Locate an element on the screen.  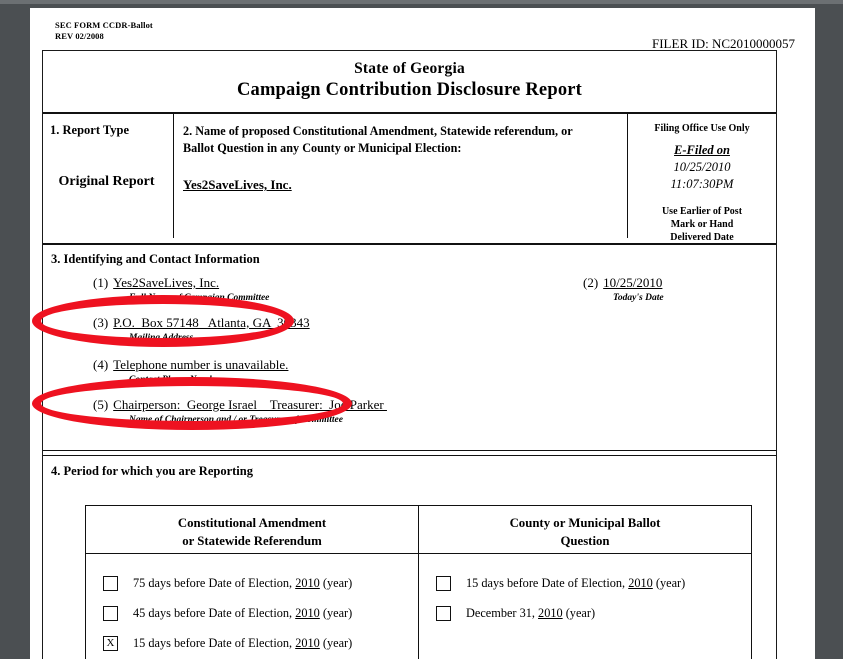
field-caption: Contact Phone Number is located at coordinates (175, 380).